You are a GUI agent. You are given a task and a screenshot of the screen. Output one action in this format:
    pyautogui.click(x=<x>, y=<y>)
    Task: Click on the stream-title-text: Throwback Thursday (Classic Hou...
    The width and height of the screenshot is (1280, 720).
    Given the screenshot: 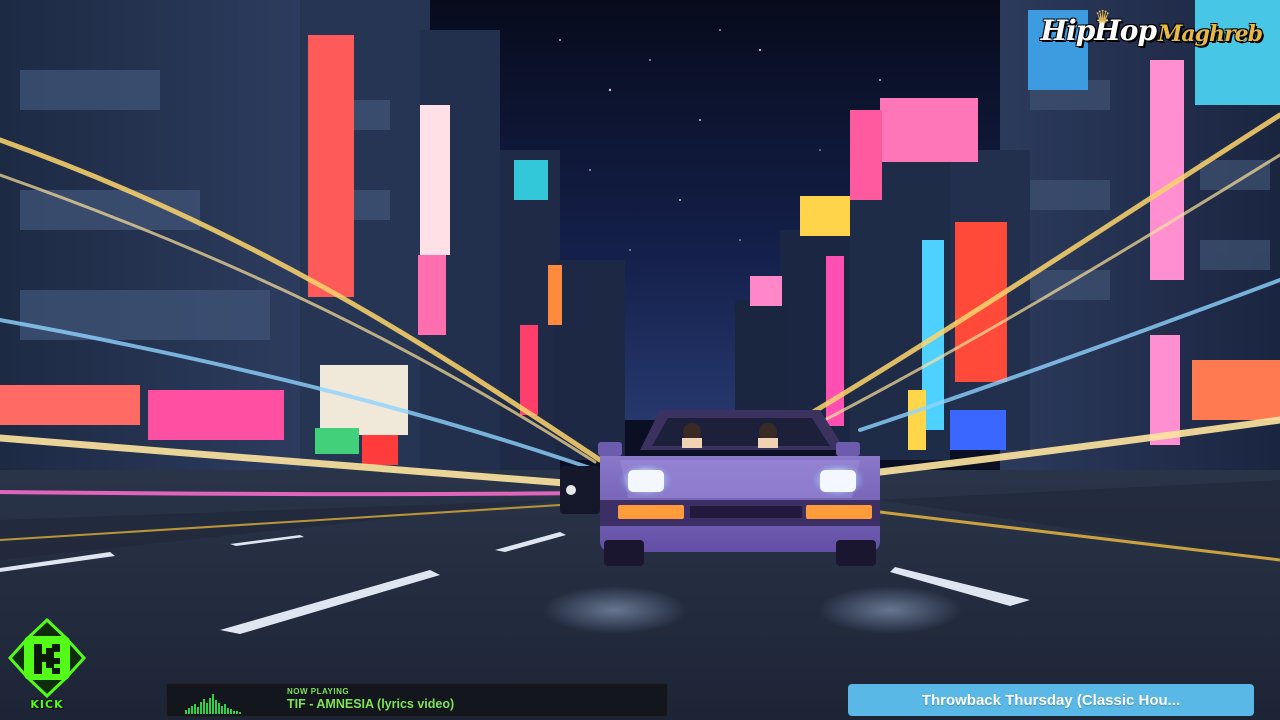 What is the action you would take?
    pyautogui.click(x=1051, y=700)
    